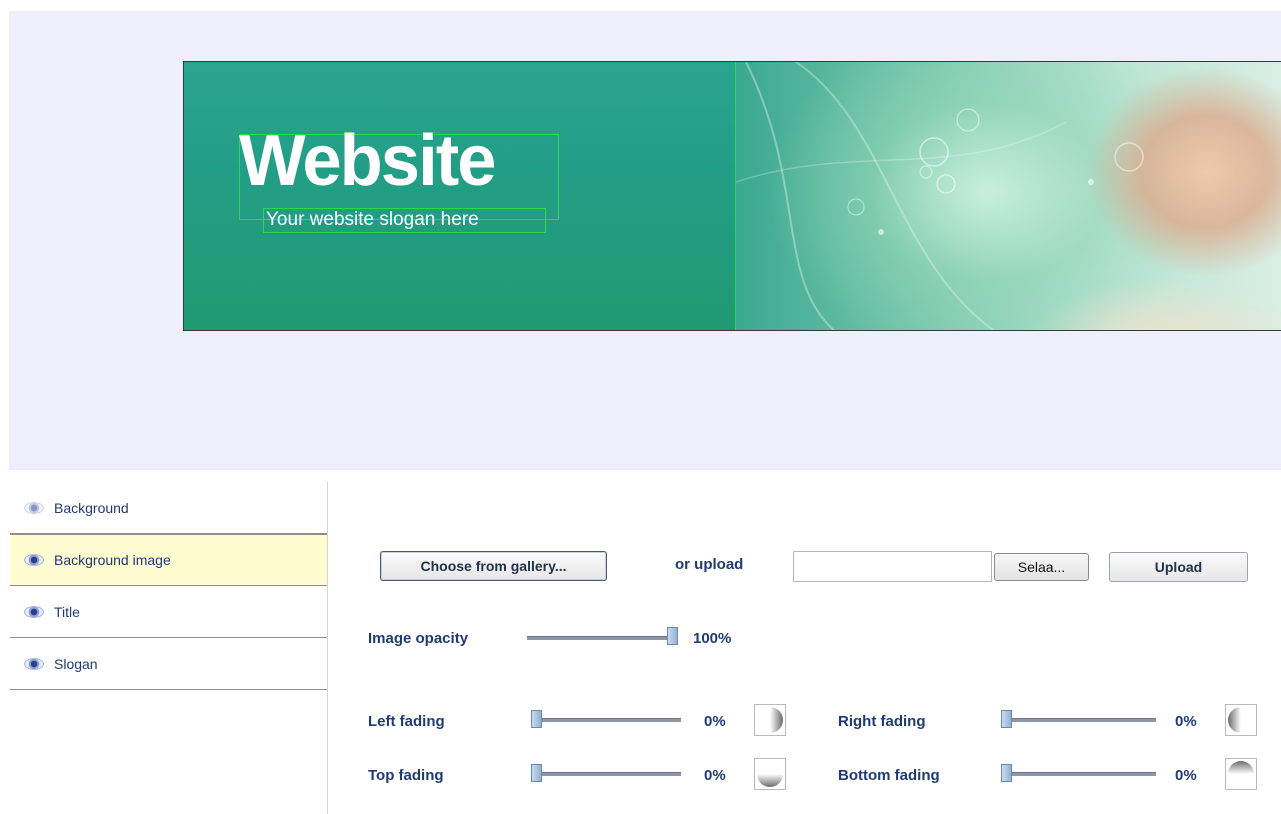  Describe the element at coordinates (168, 508) in the screenshot. I see `sidebar-item-background: Background` at that location.